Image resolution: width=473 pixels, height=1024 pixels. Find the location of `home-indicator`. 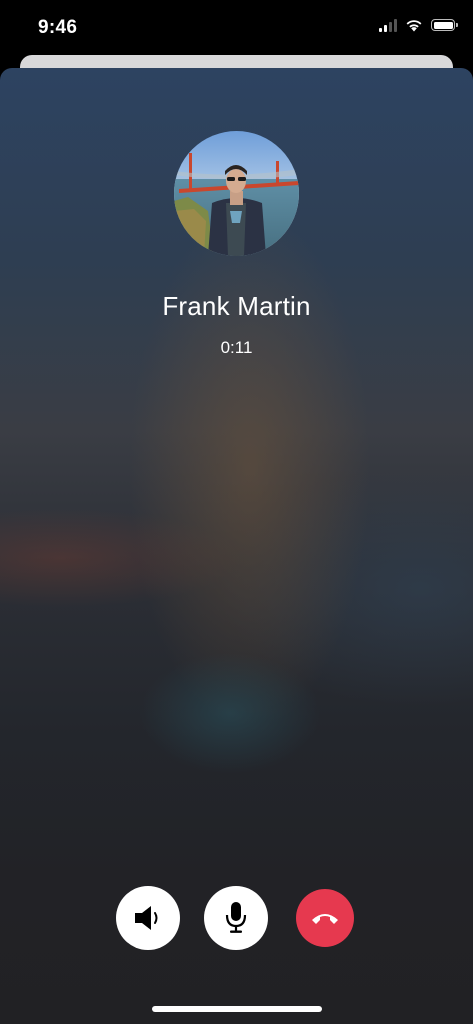

home-indicator is located at coordinates (237, 1009).